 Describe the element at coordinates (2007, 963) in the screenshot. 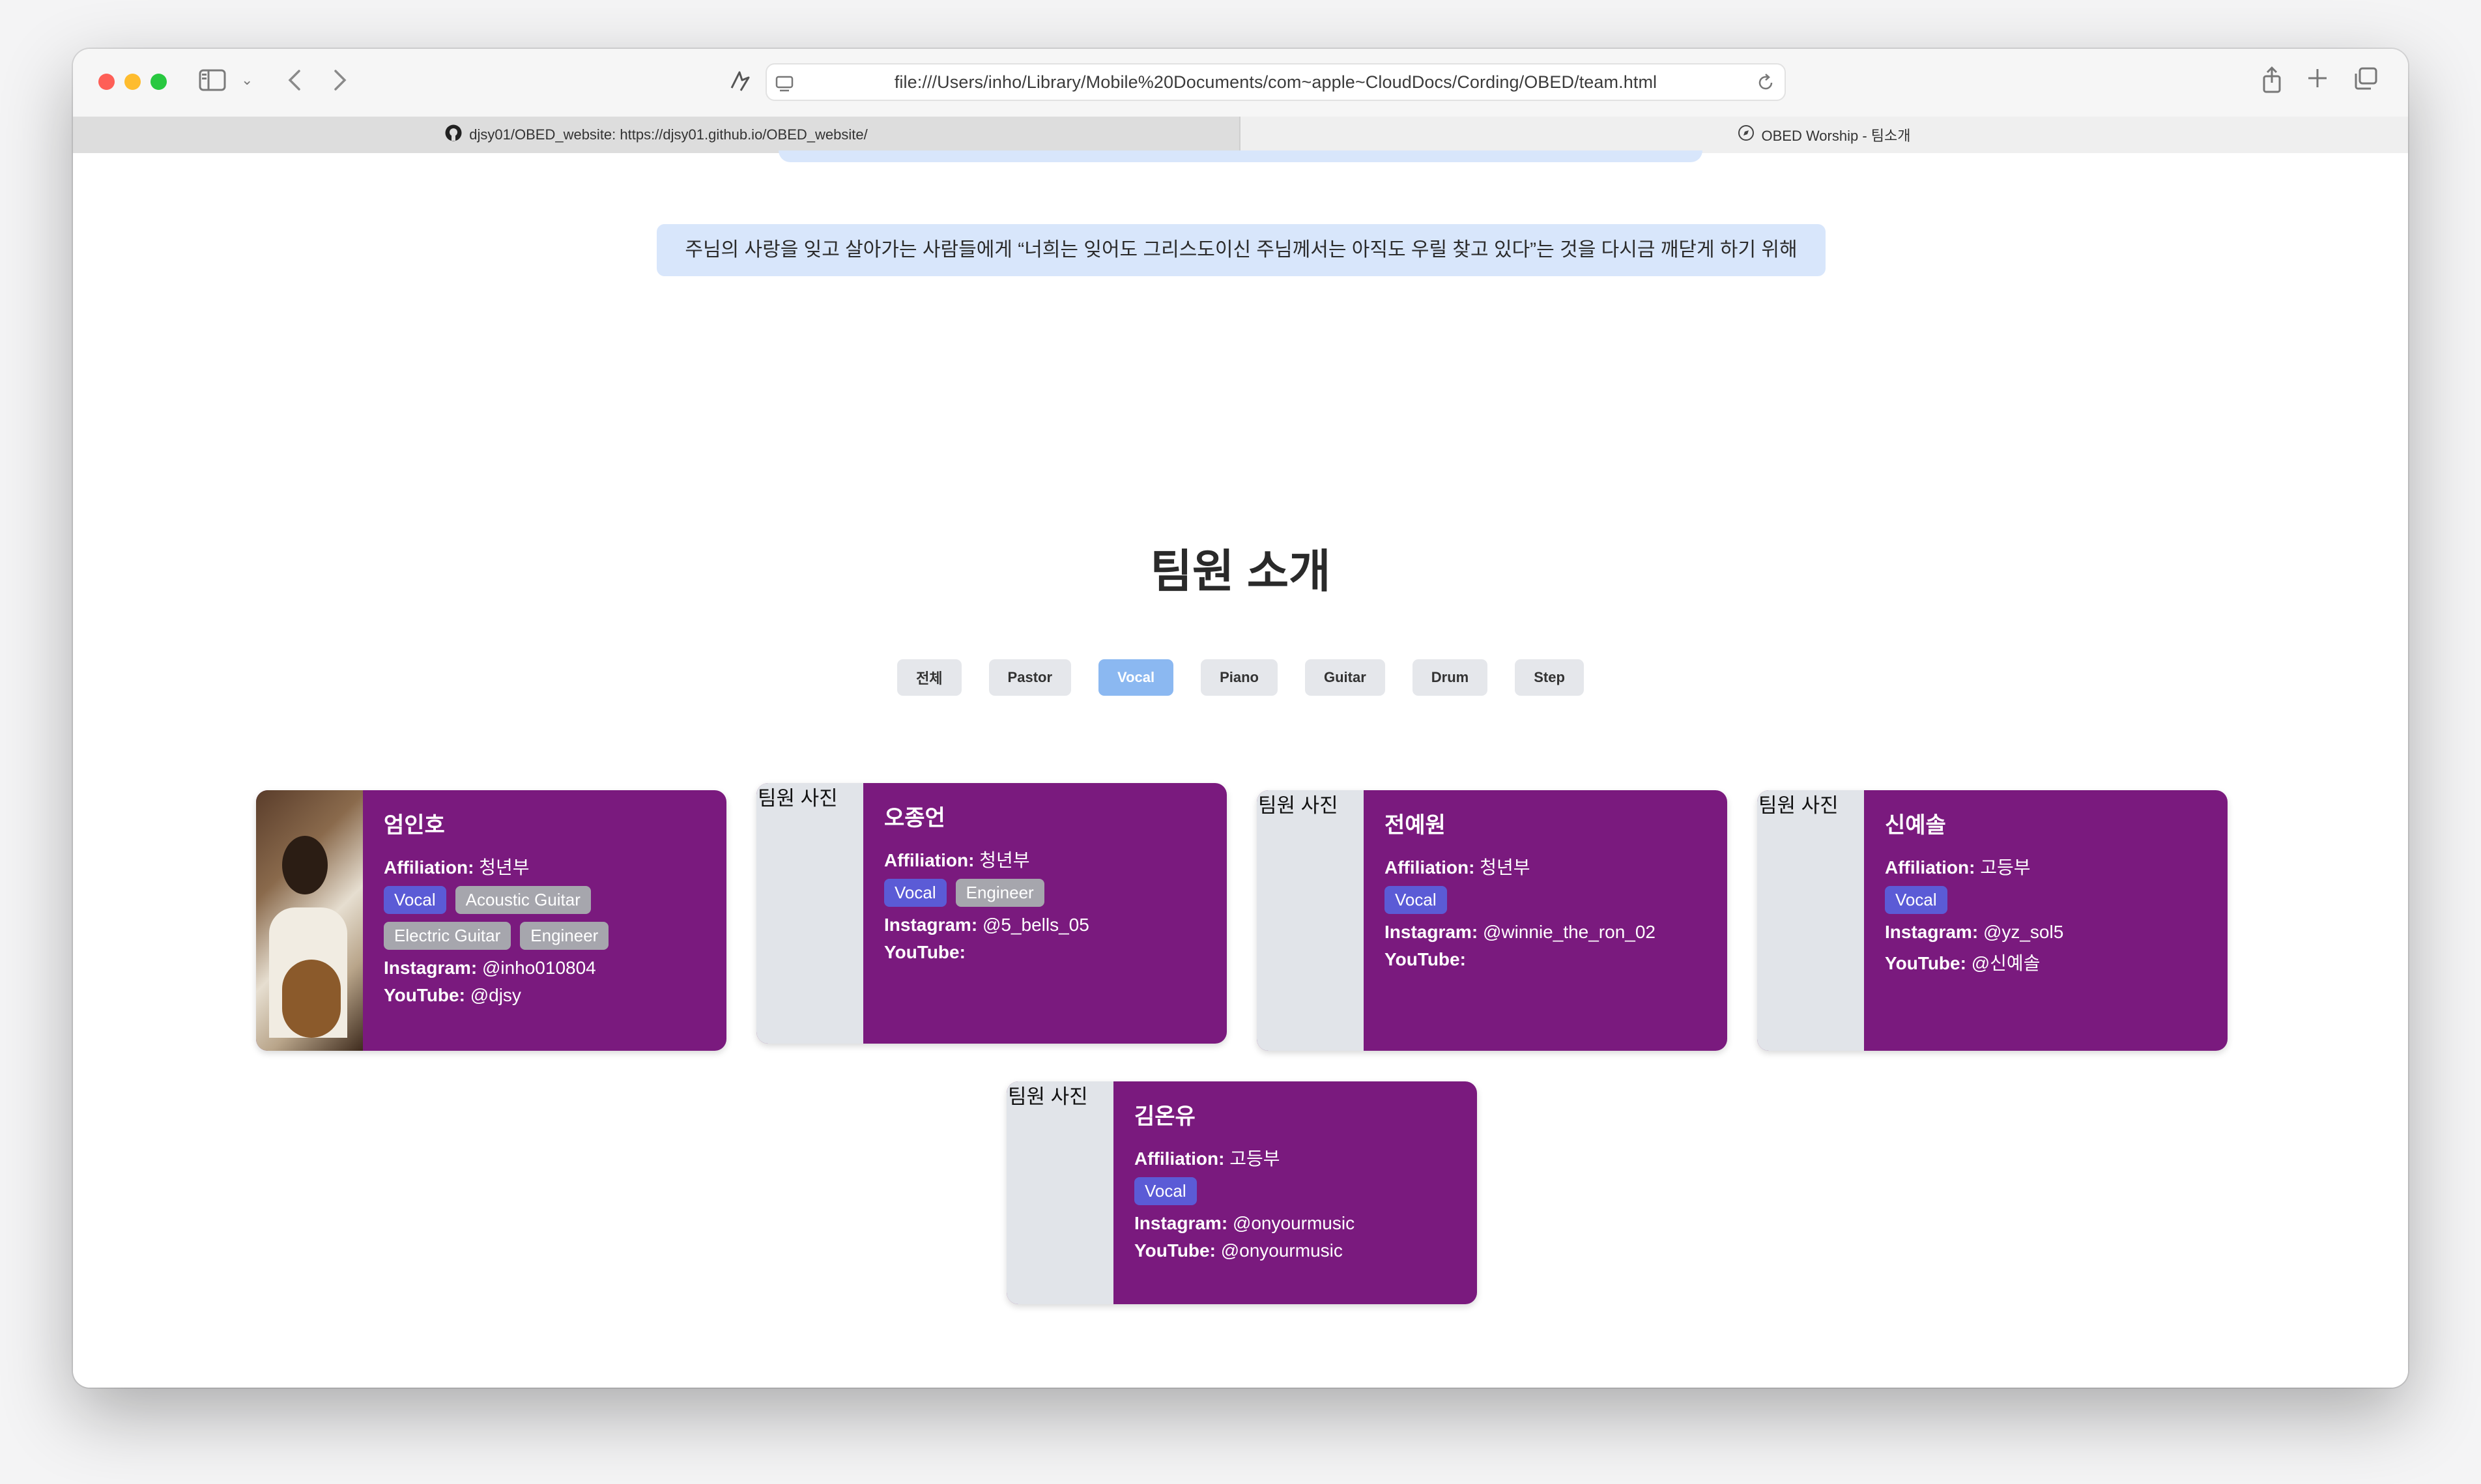

I see `youtube-handle: @신예솔` at that location.